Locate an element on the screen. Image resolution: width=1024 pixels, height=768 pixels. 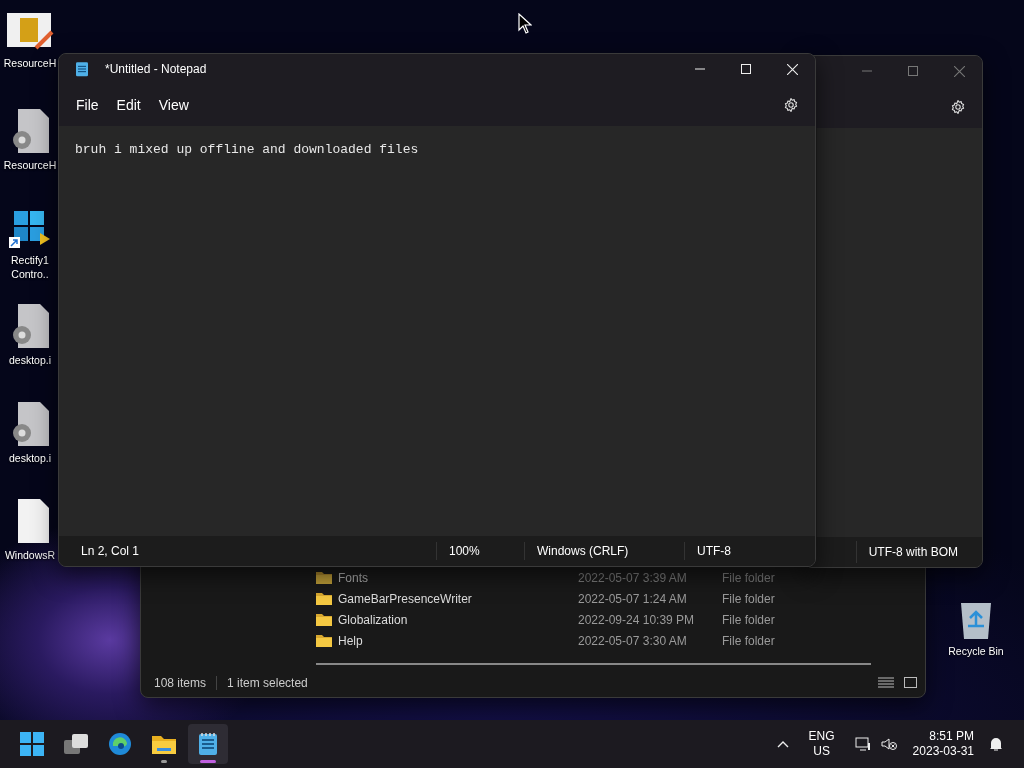
mouse-pointer-icon is located at coordinates (525, 23).